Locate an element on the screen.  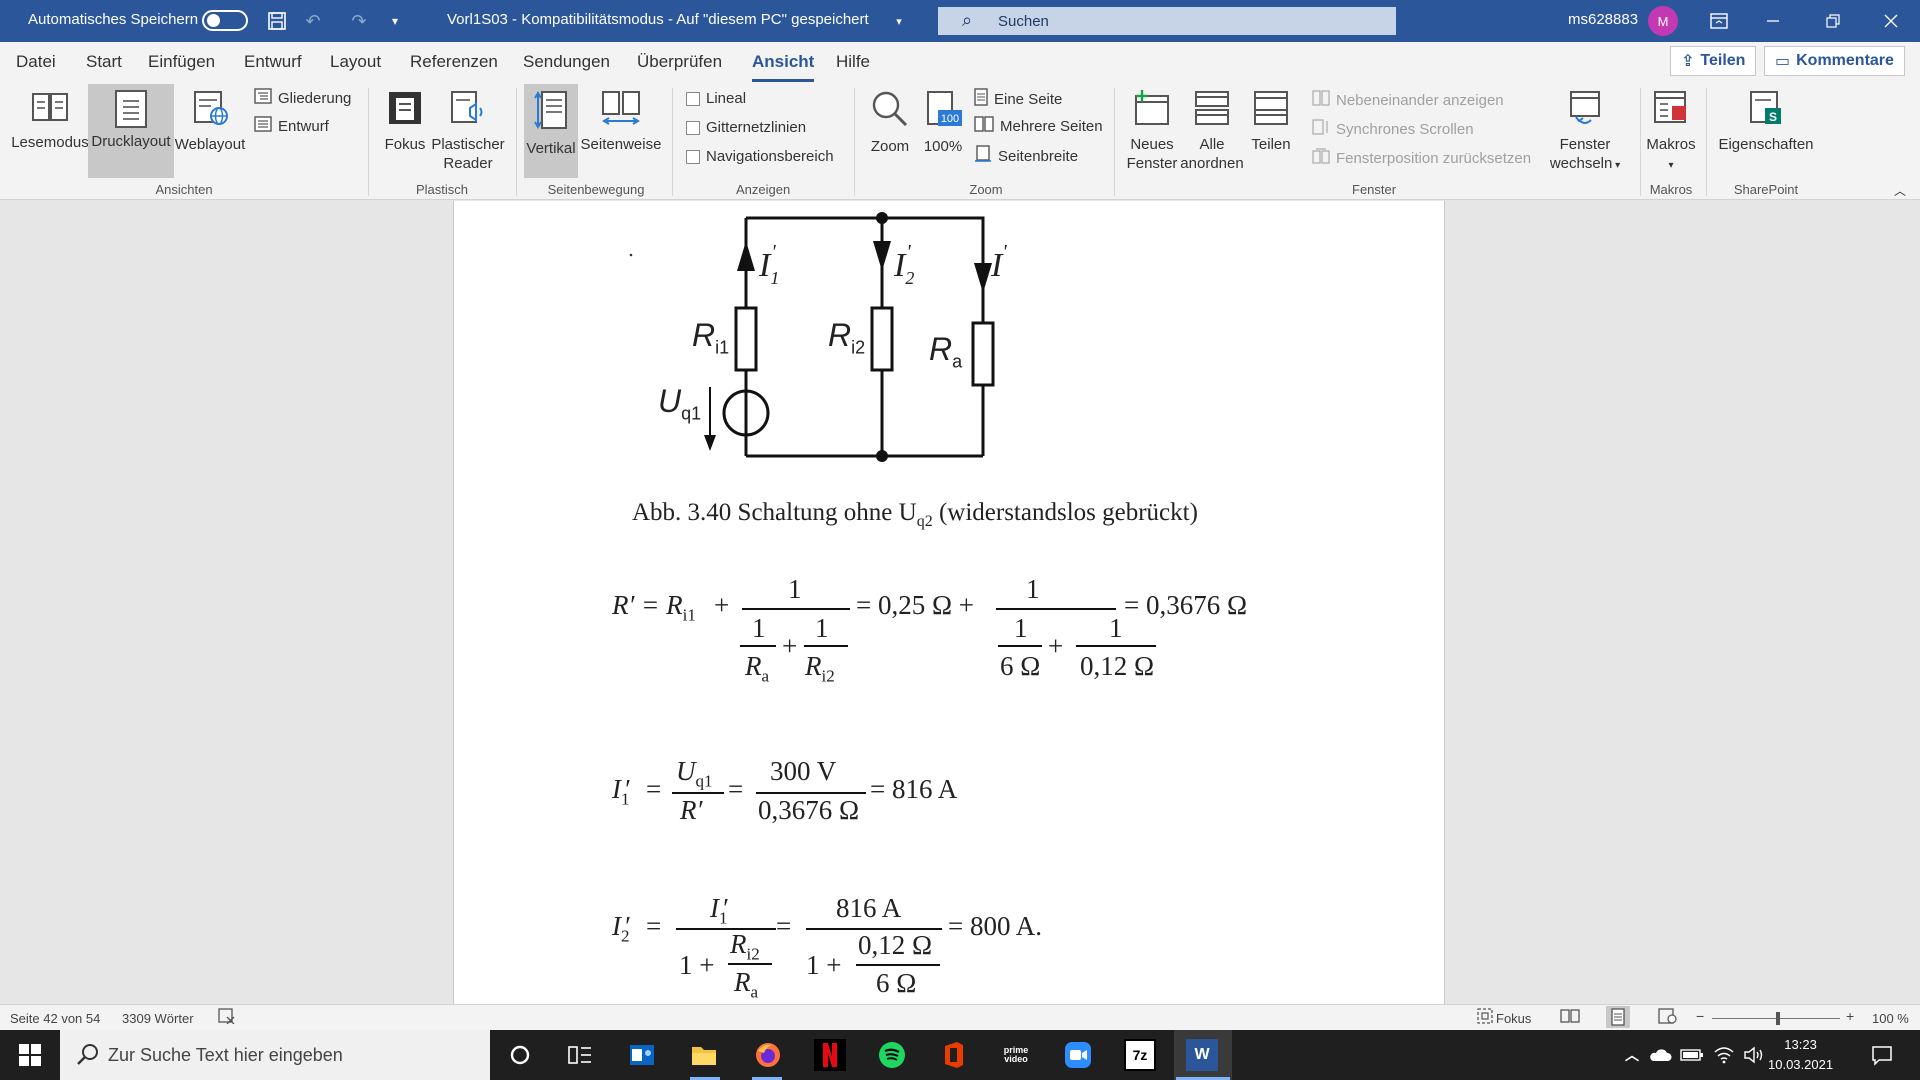
eigenschaften-button: S Eigenschaften is located at coordinates (1766, 122).